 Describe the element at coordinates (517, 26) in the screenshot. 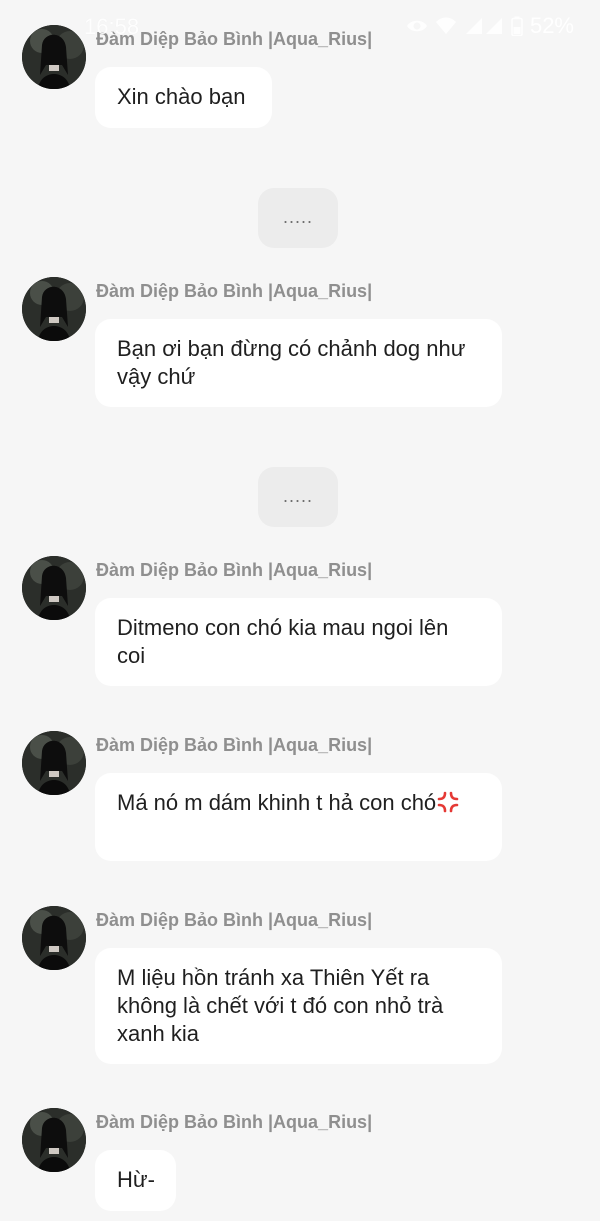

I see `battery-icon` at that location.